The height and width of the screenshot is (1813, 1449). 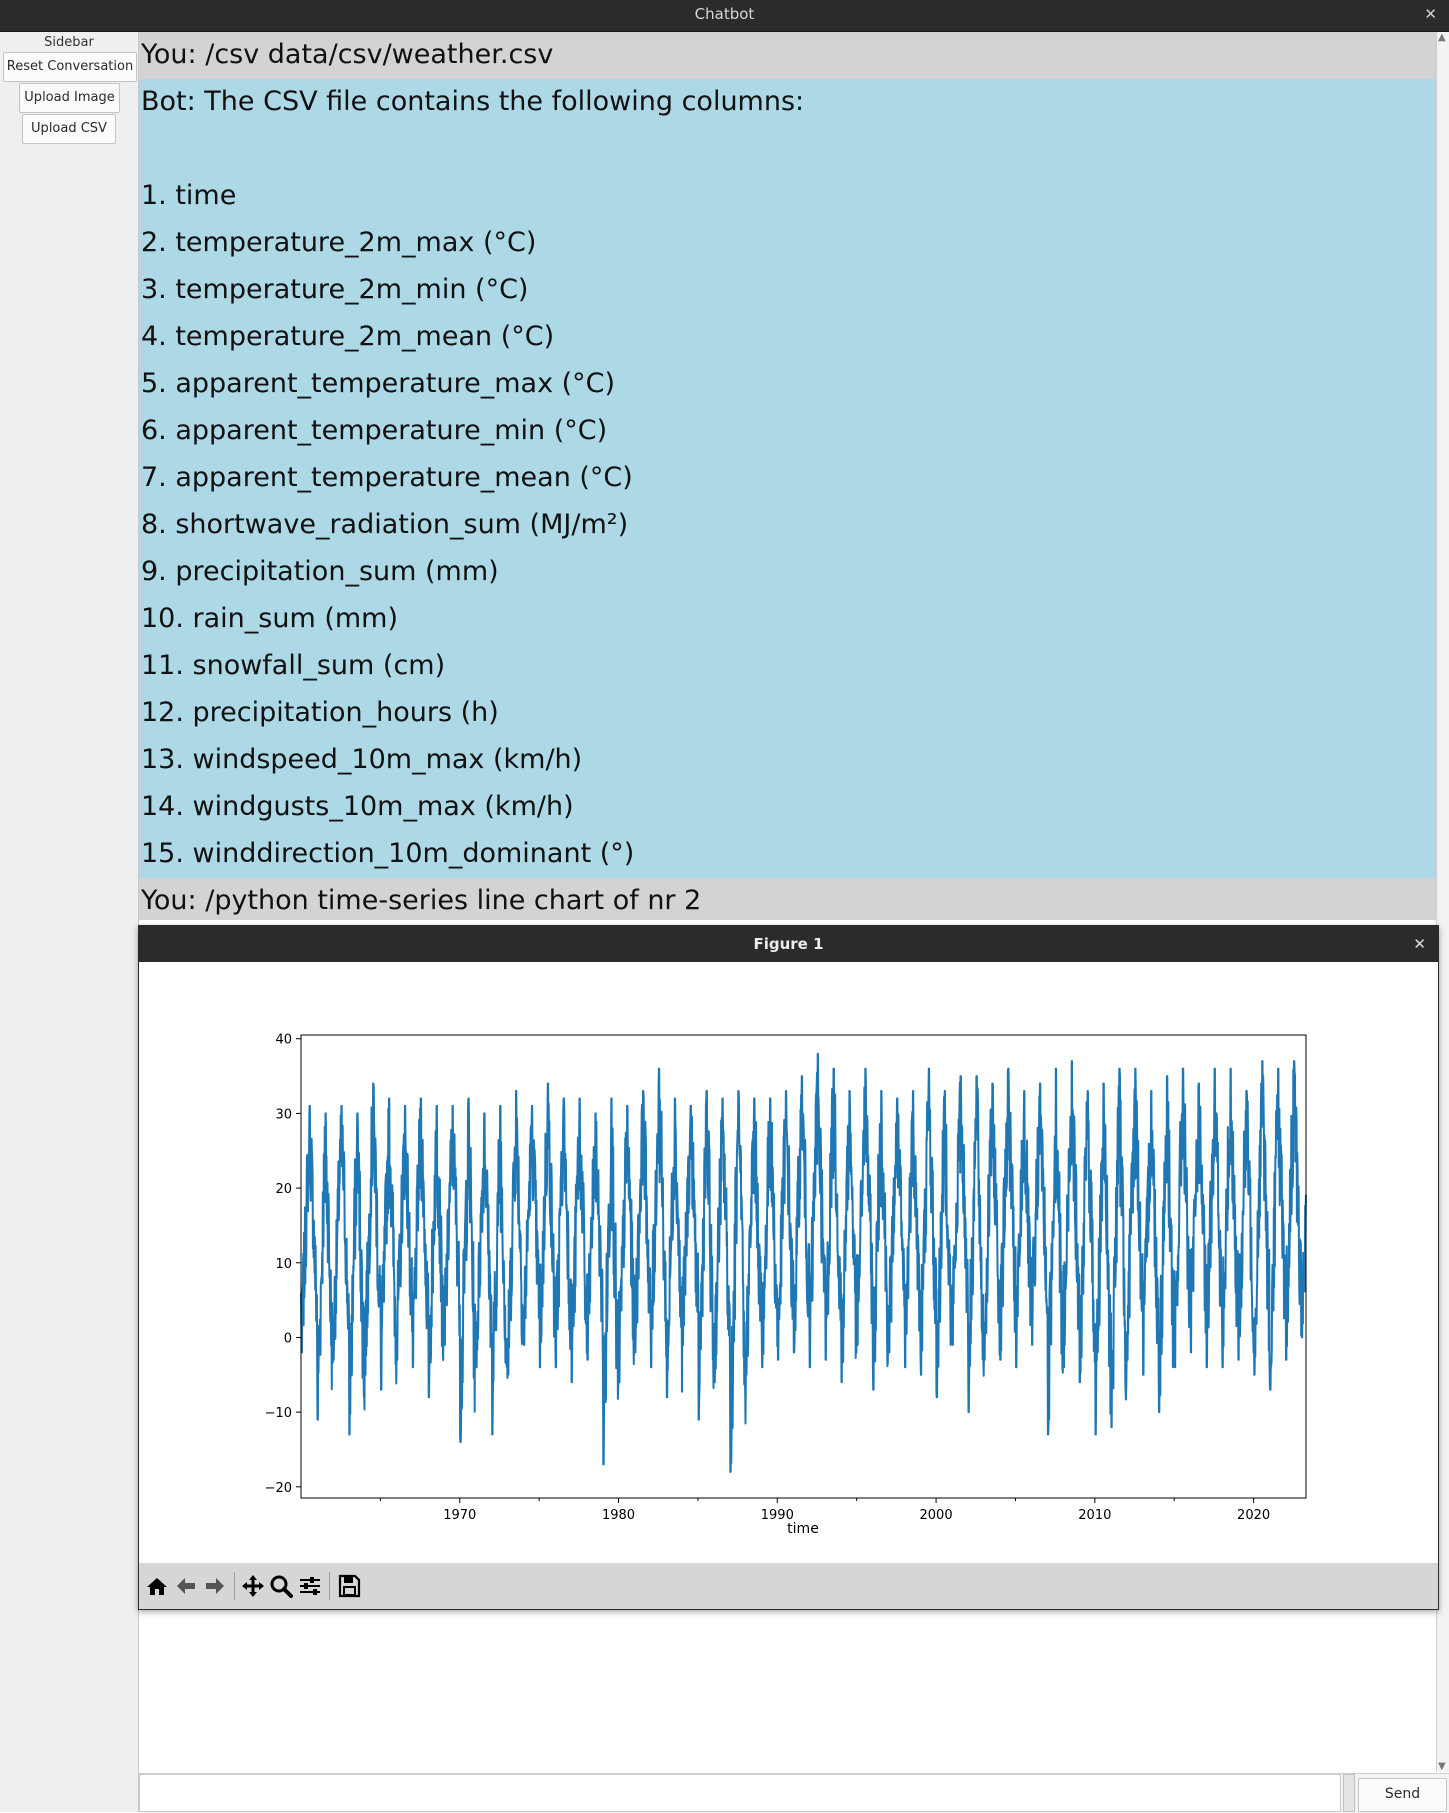 I want to click on upload-csv-button: Upload CSV, so click(x=69, y=129).